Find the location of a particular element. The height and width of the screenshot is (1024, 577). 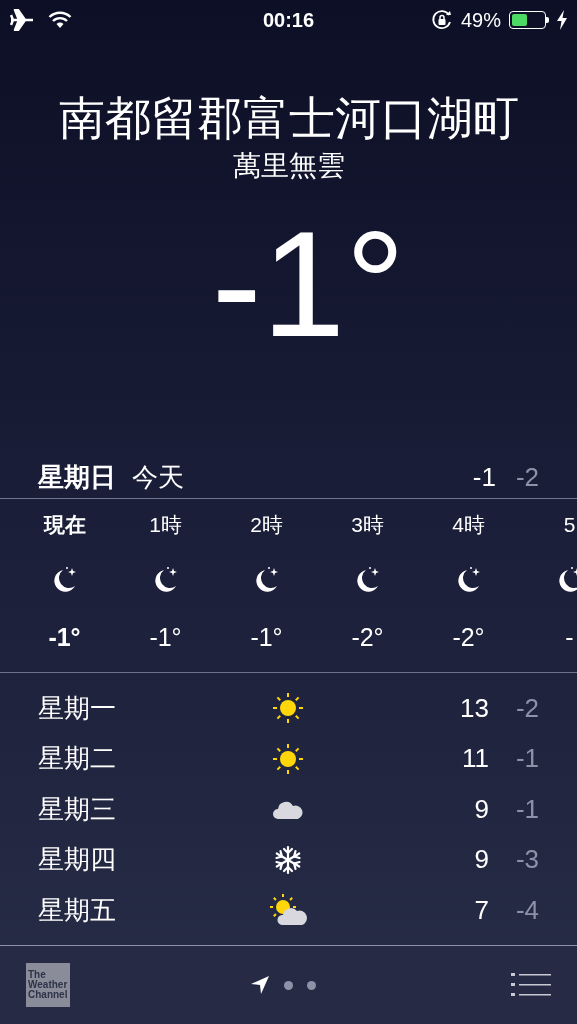

hour-label: 4時 is located at coordinates (468, 525).